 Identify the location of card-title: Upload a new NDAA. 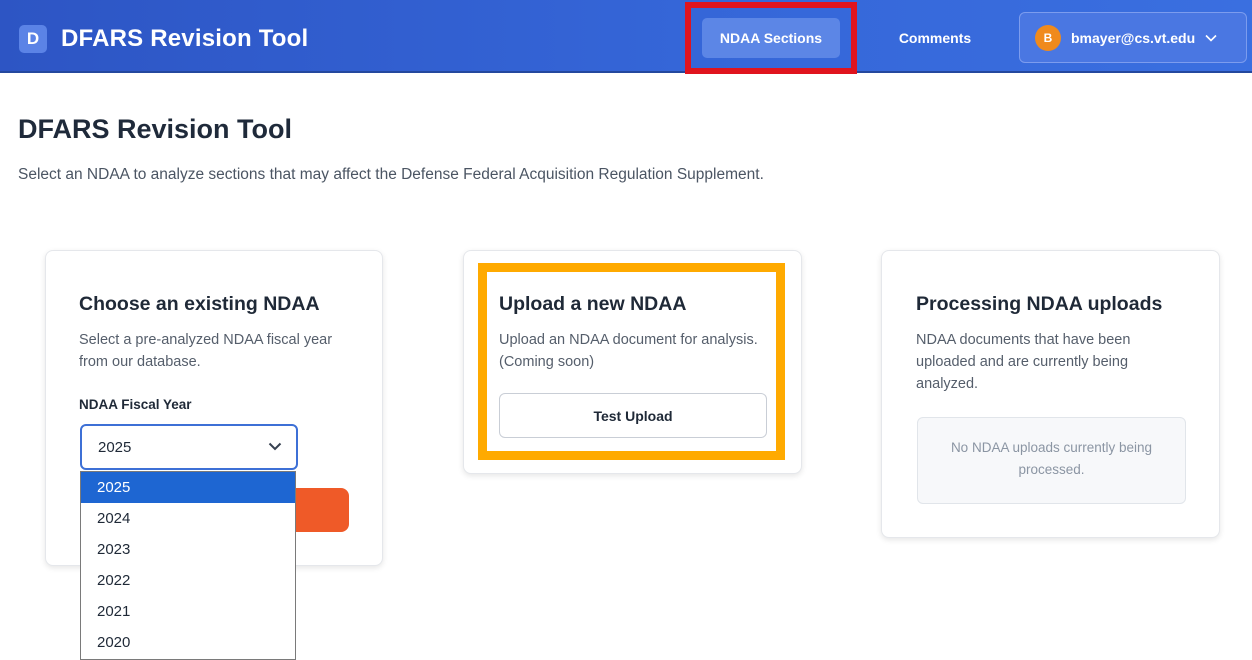
(593, 304).